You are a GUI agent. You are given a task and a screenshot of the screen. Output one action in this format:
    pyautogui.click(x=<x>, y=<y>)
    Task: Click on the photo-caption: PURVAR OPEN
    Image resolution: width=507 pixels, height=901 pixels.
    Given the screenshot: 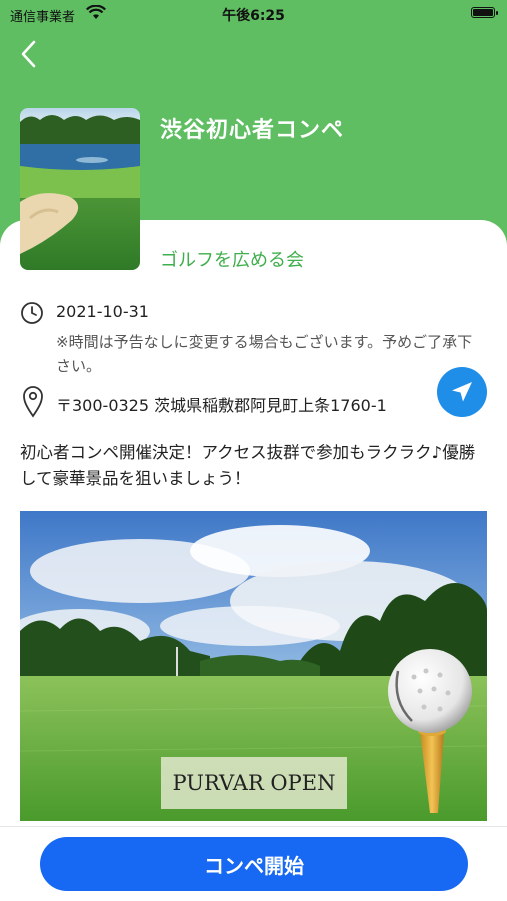 What is the action you would take?
    pyautogui.click(x=254, y=783)
    